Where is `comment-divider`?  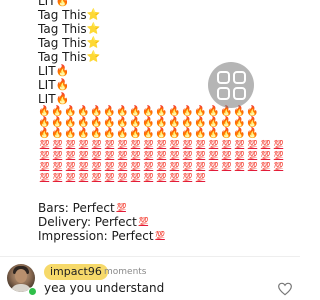 comment-divider is located at coordinates (150, 256).